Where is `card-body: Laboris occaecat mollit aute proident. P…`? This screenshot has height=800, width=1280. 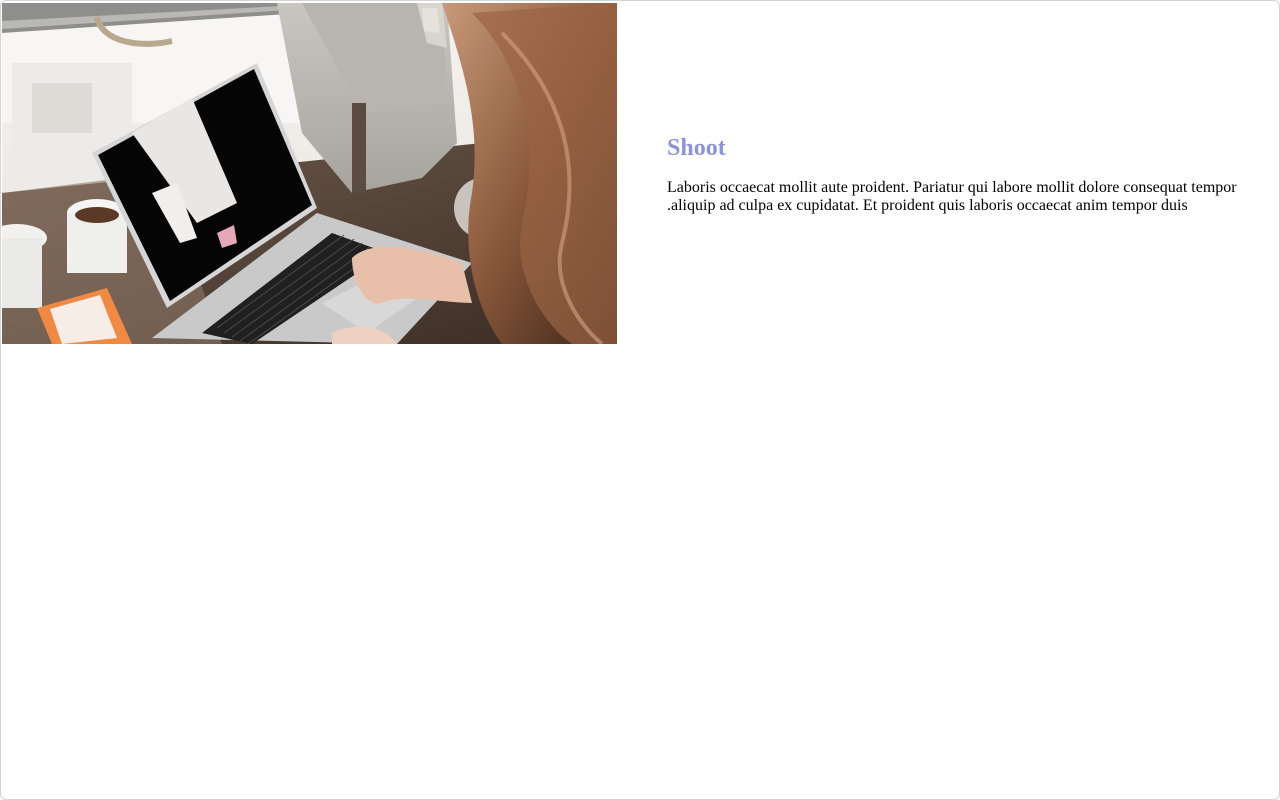 card-body: Laboris occaecat mollit aute proident. P… is located at coordinates (952, 196).